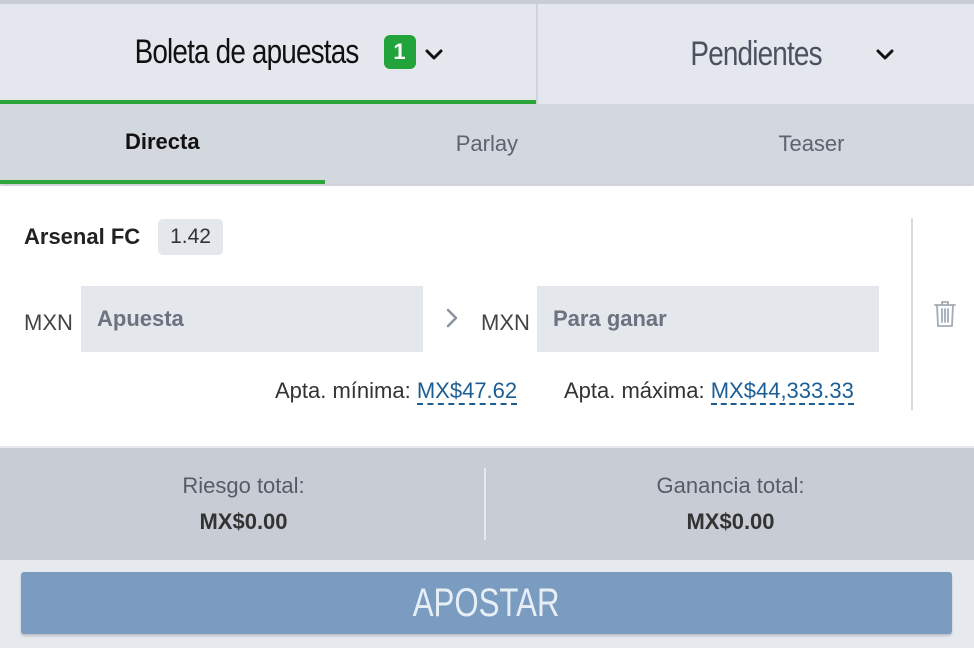 This screenshot has width=974, height=648. I want to click on tab-pending-label: Pendientes, so click(756, 53).